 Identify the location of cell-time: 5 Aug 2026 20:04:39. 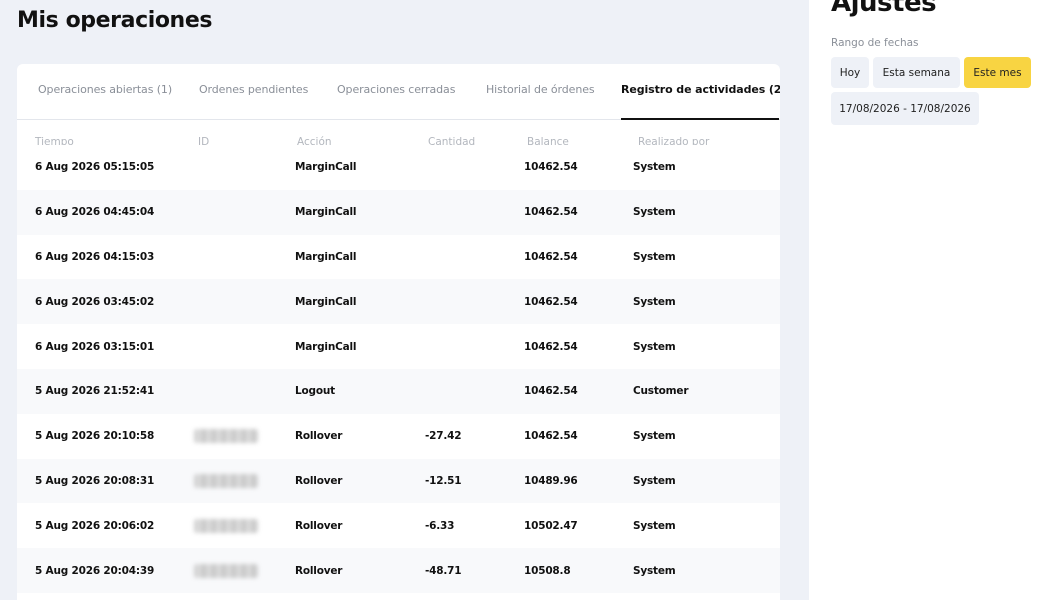
(95, 570).